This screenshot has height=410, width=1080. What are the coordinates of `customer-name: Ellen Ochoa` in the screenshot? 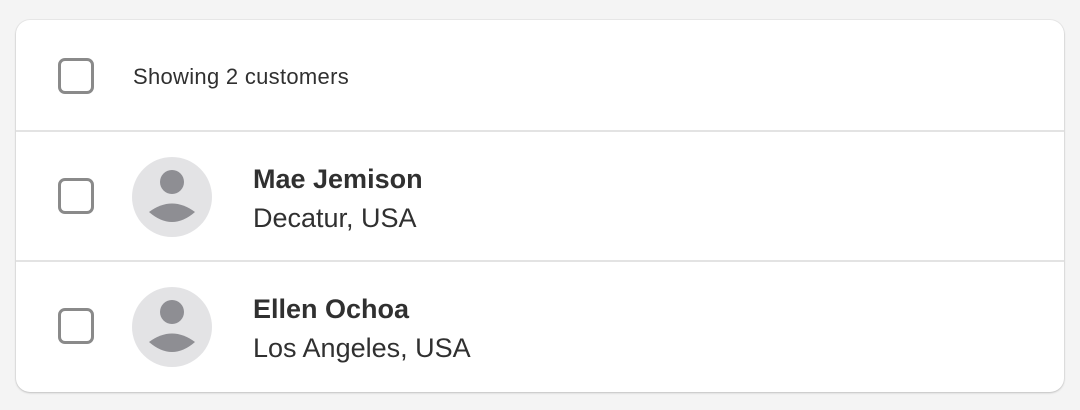 It's located at (331, 309).